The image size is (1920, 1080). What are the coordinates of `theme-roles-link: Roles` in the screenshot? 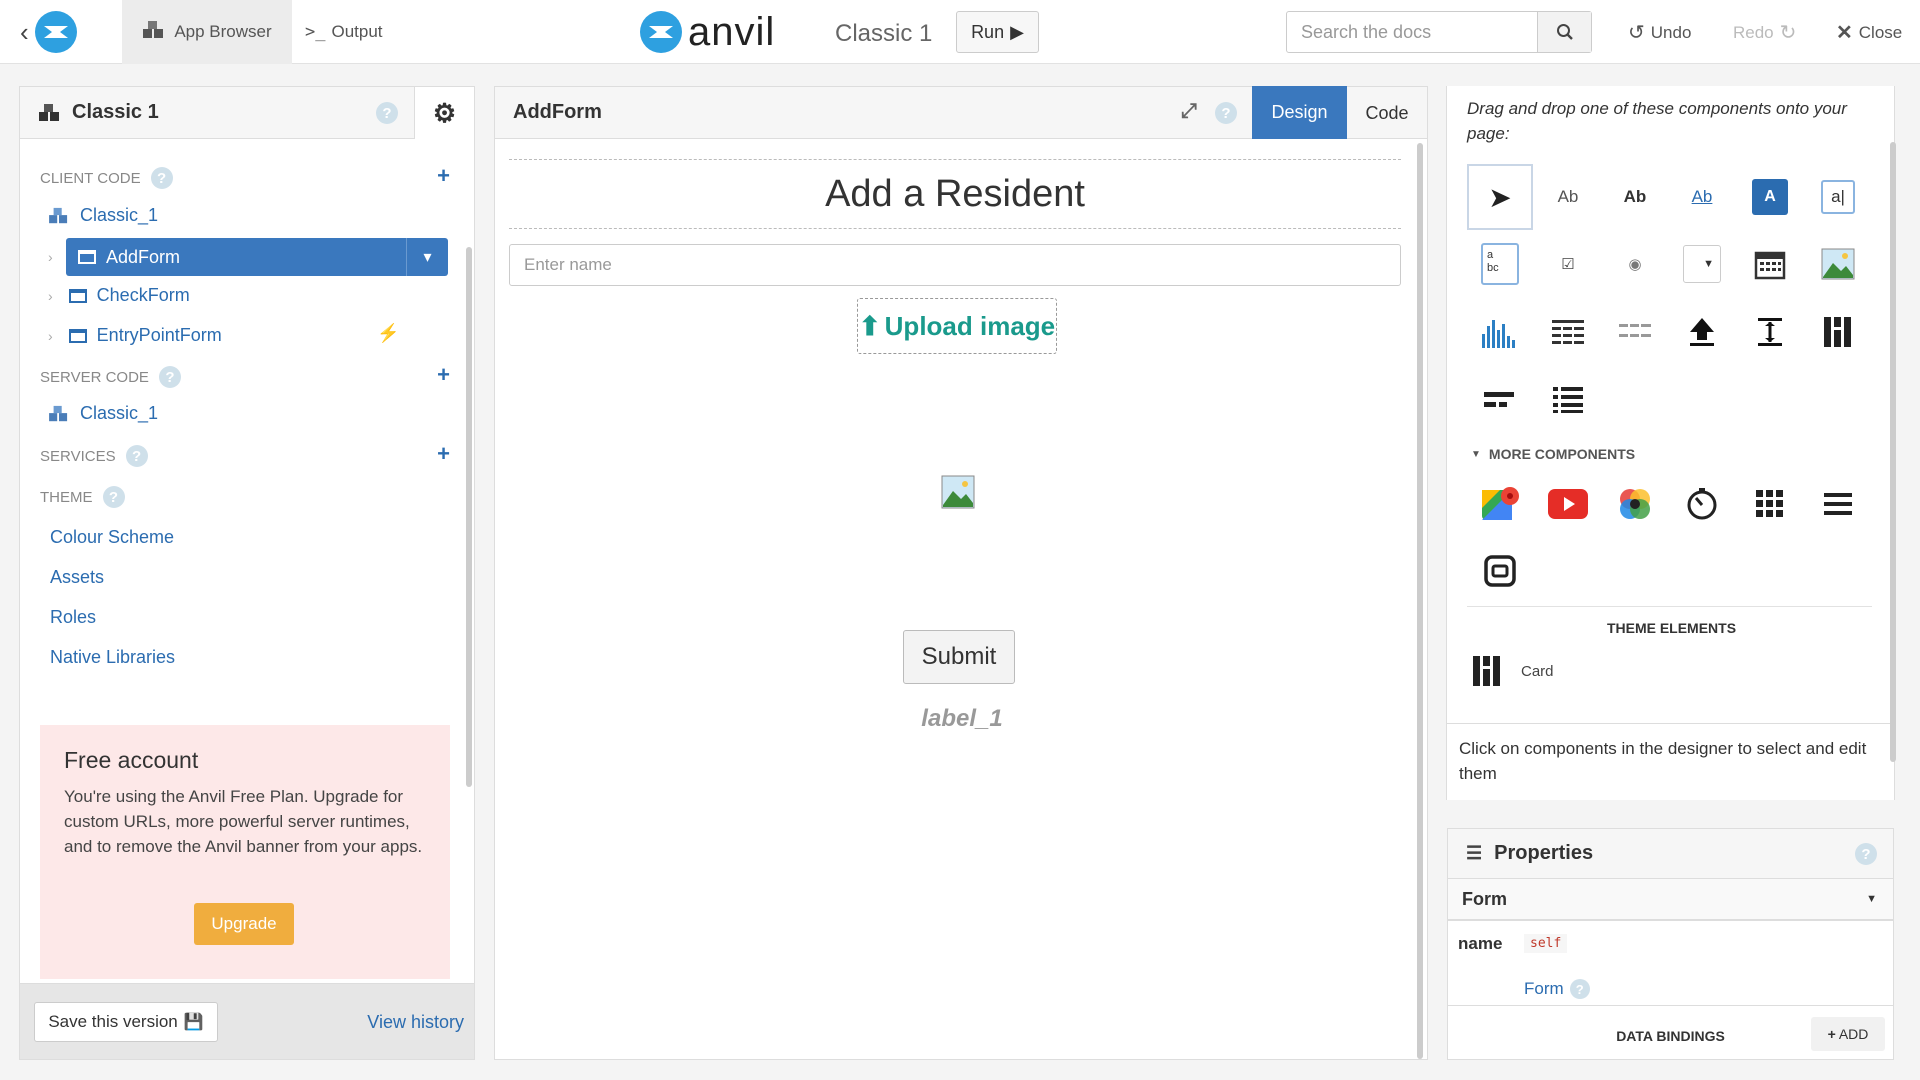 It's located at (73, 617).